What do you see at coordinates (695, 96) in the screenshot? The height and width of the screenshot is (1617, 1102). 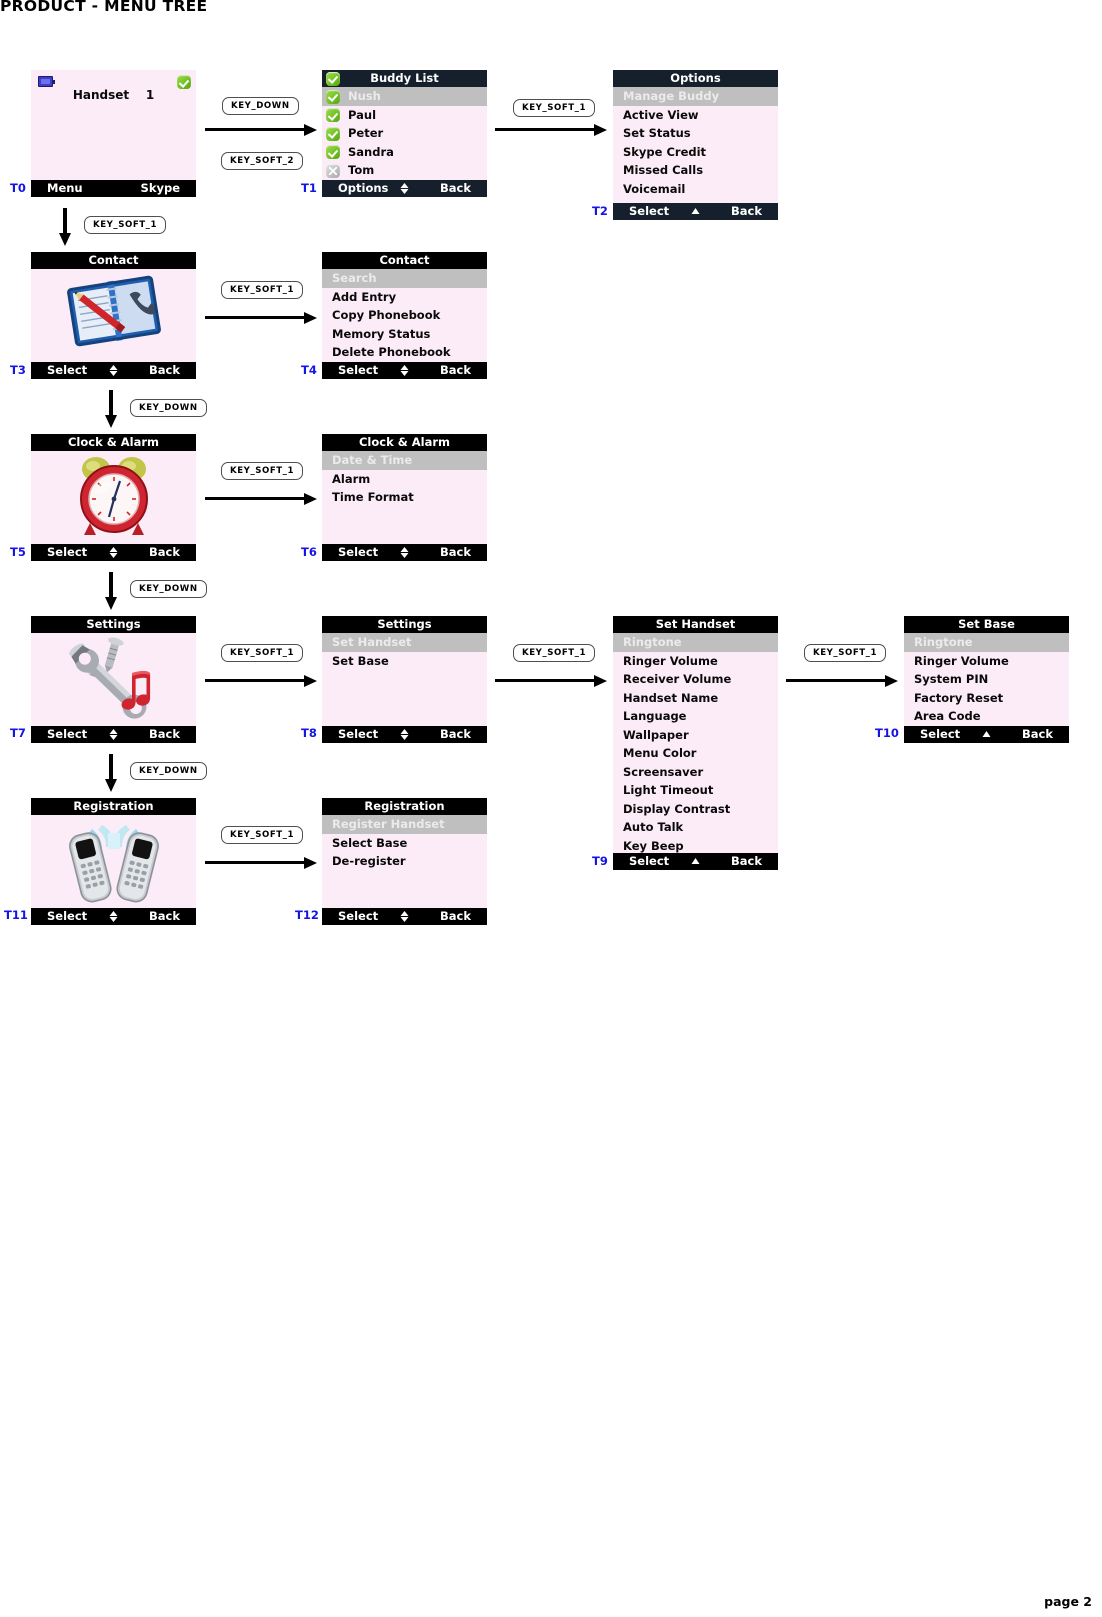 I see `list-item: Manage Buddy` at bounding box center [695, 96].